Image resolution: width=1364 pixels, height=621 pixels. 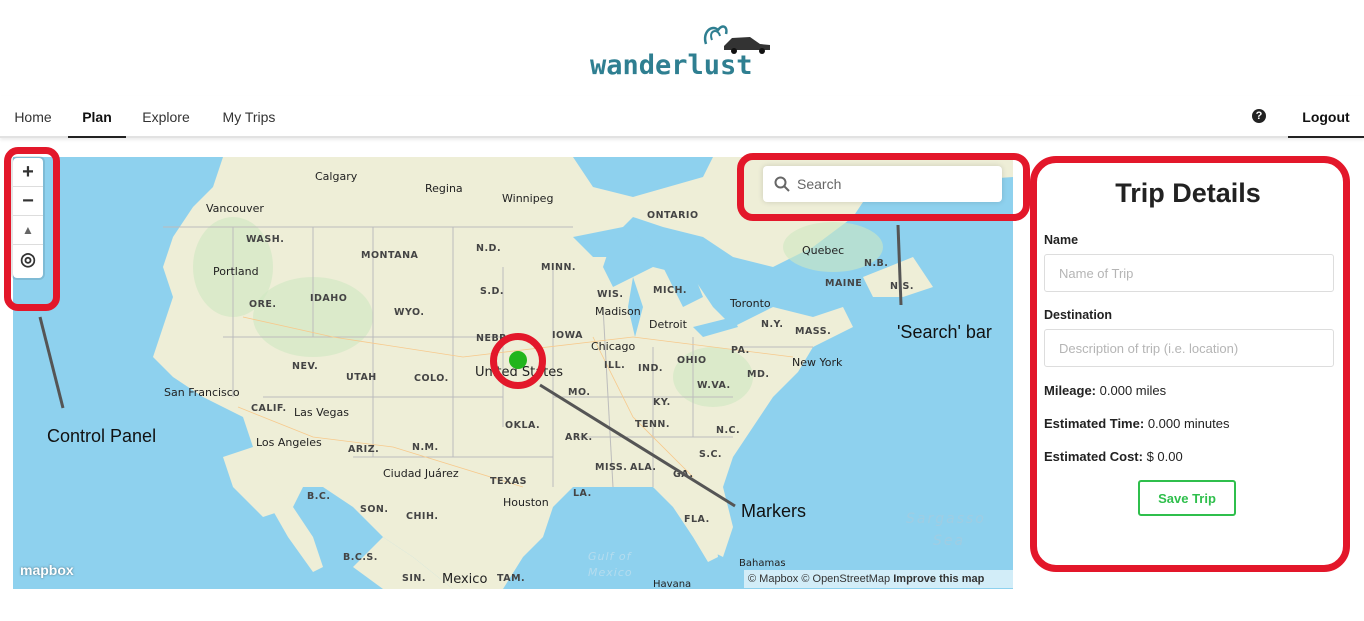 What do you see at coordinates (47, 570) in the screenshot?
I see `mapbox-logo: mapbox` at bounding box center [47, 570].